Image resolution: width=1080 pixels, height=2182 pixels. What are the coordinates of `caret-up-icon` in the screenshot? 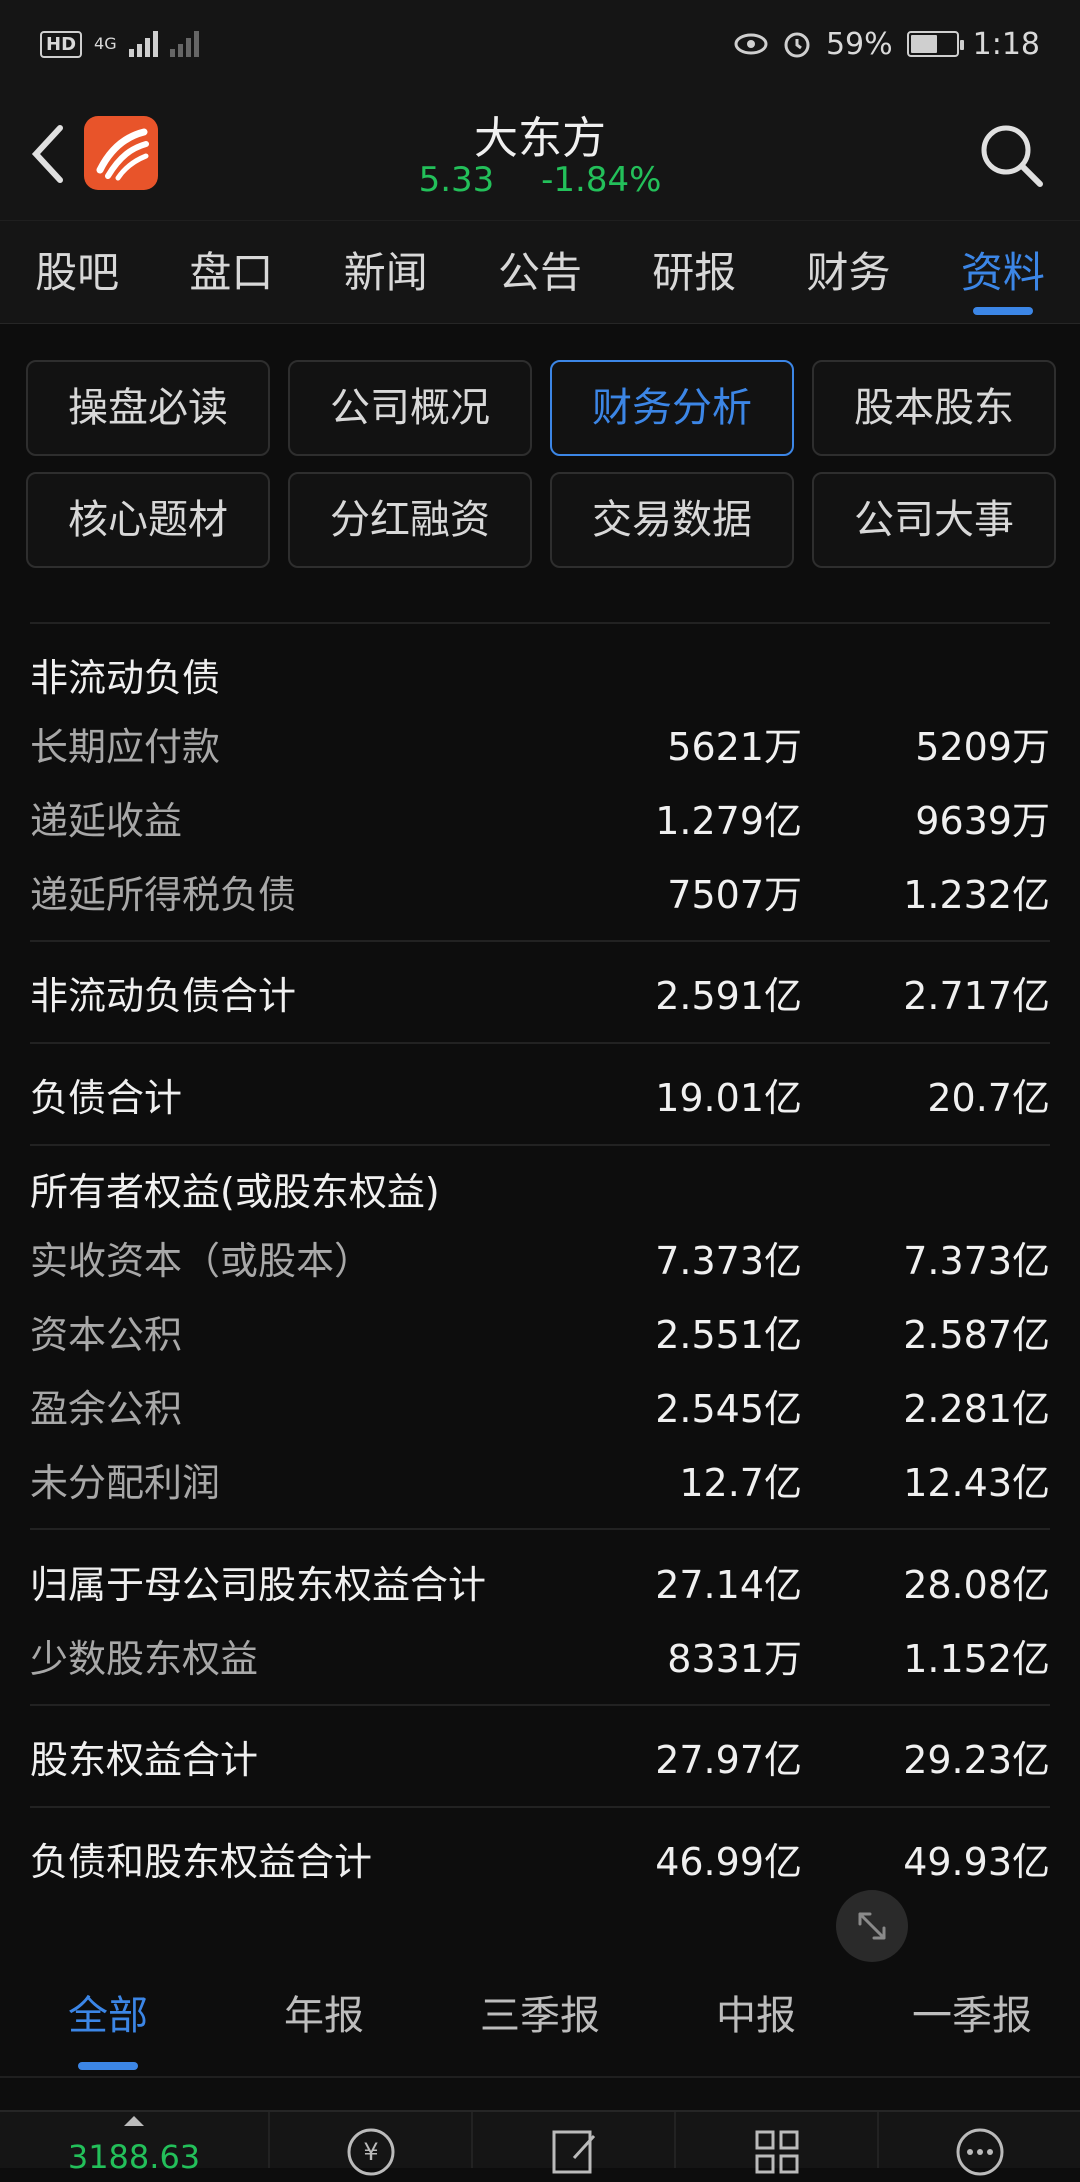 It's located at (134, 2121).